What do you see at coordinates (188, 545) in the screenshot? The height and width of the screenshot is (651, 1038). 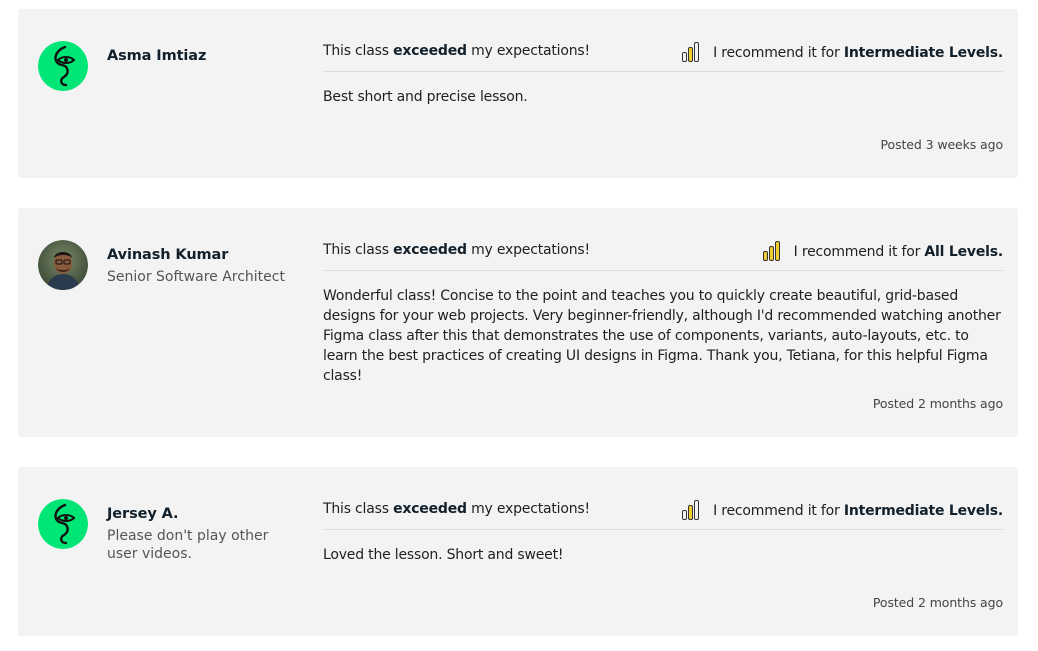 I see `reviewer-subtitle: Please don't play other user videos.` at bounding box center [188, 545].